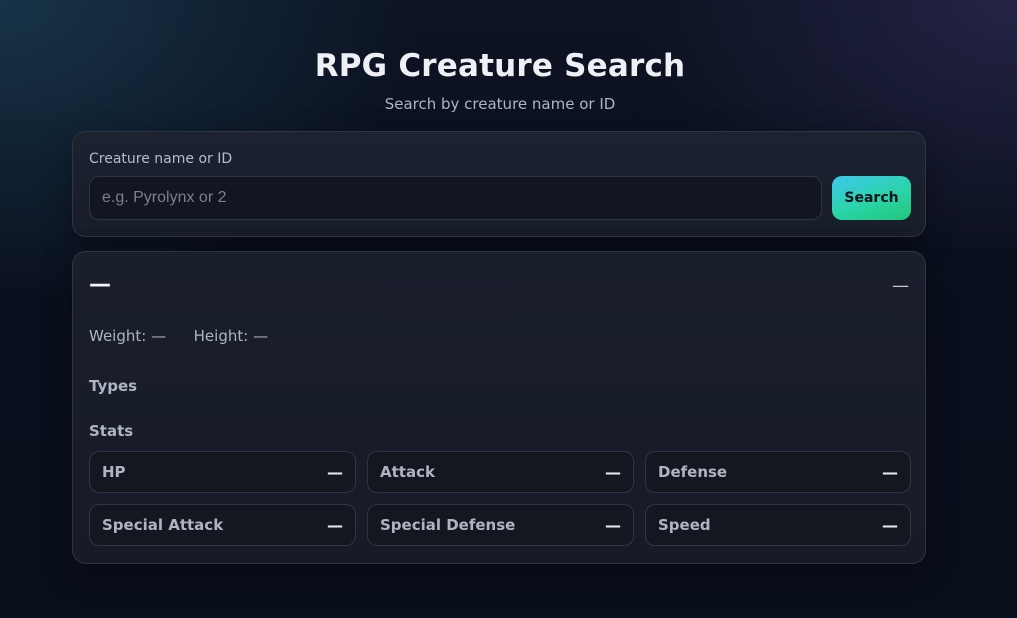  I want to click on height-label: Height:, so click(221, 336).